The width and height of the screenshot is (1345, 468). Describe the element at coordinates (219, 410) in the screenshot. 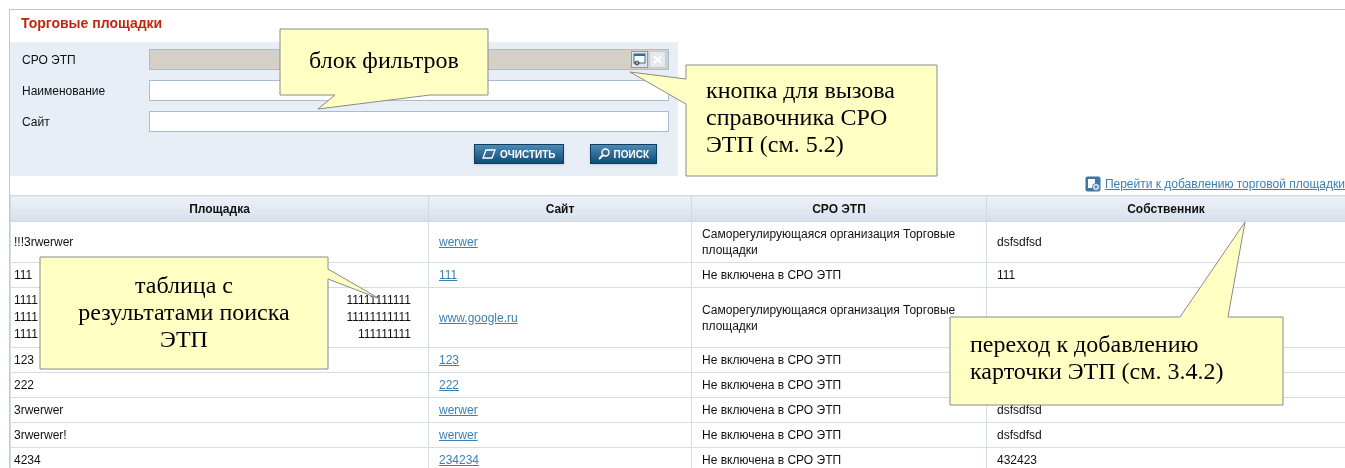

I see `table-cell: 3rwerwer` at that location.